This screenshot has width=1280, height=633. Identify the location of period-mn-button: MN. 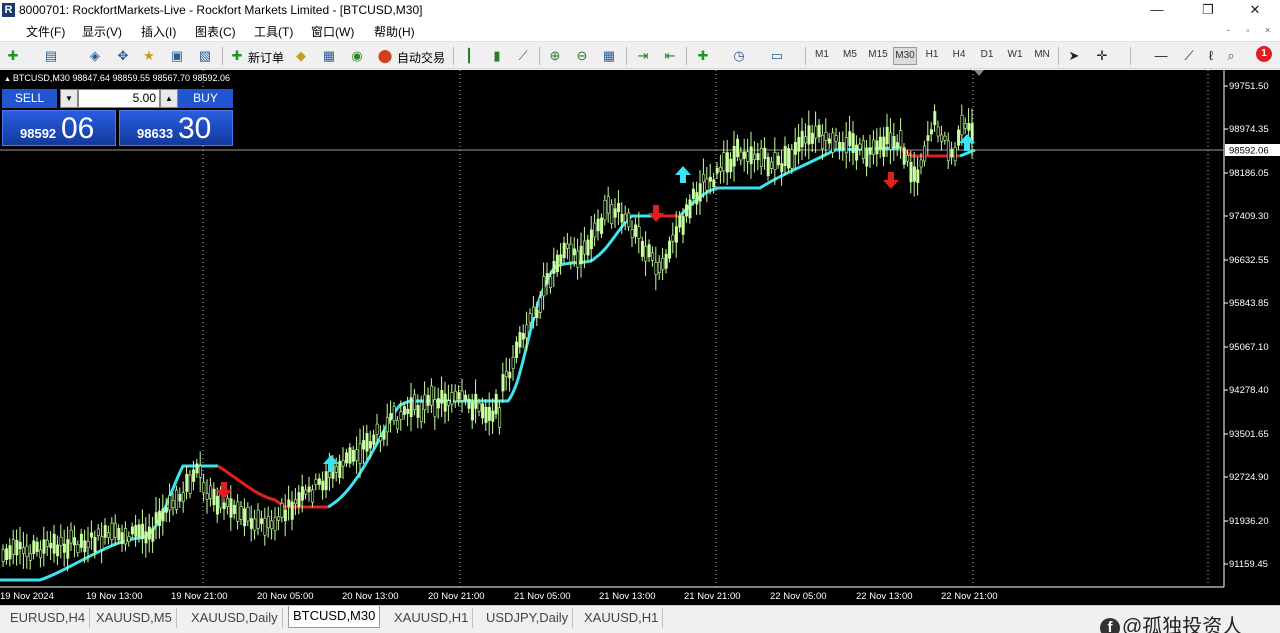
(1042, 54).